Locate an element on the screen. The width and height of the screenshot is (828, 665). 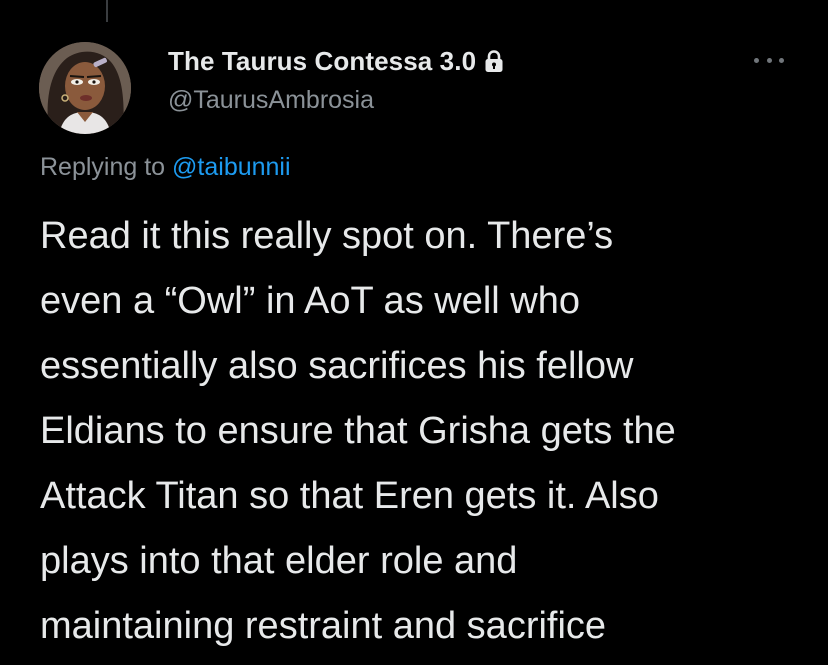
lock-icon is located at coordinates (494, 61).